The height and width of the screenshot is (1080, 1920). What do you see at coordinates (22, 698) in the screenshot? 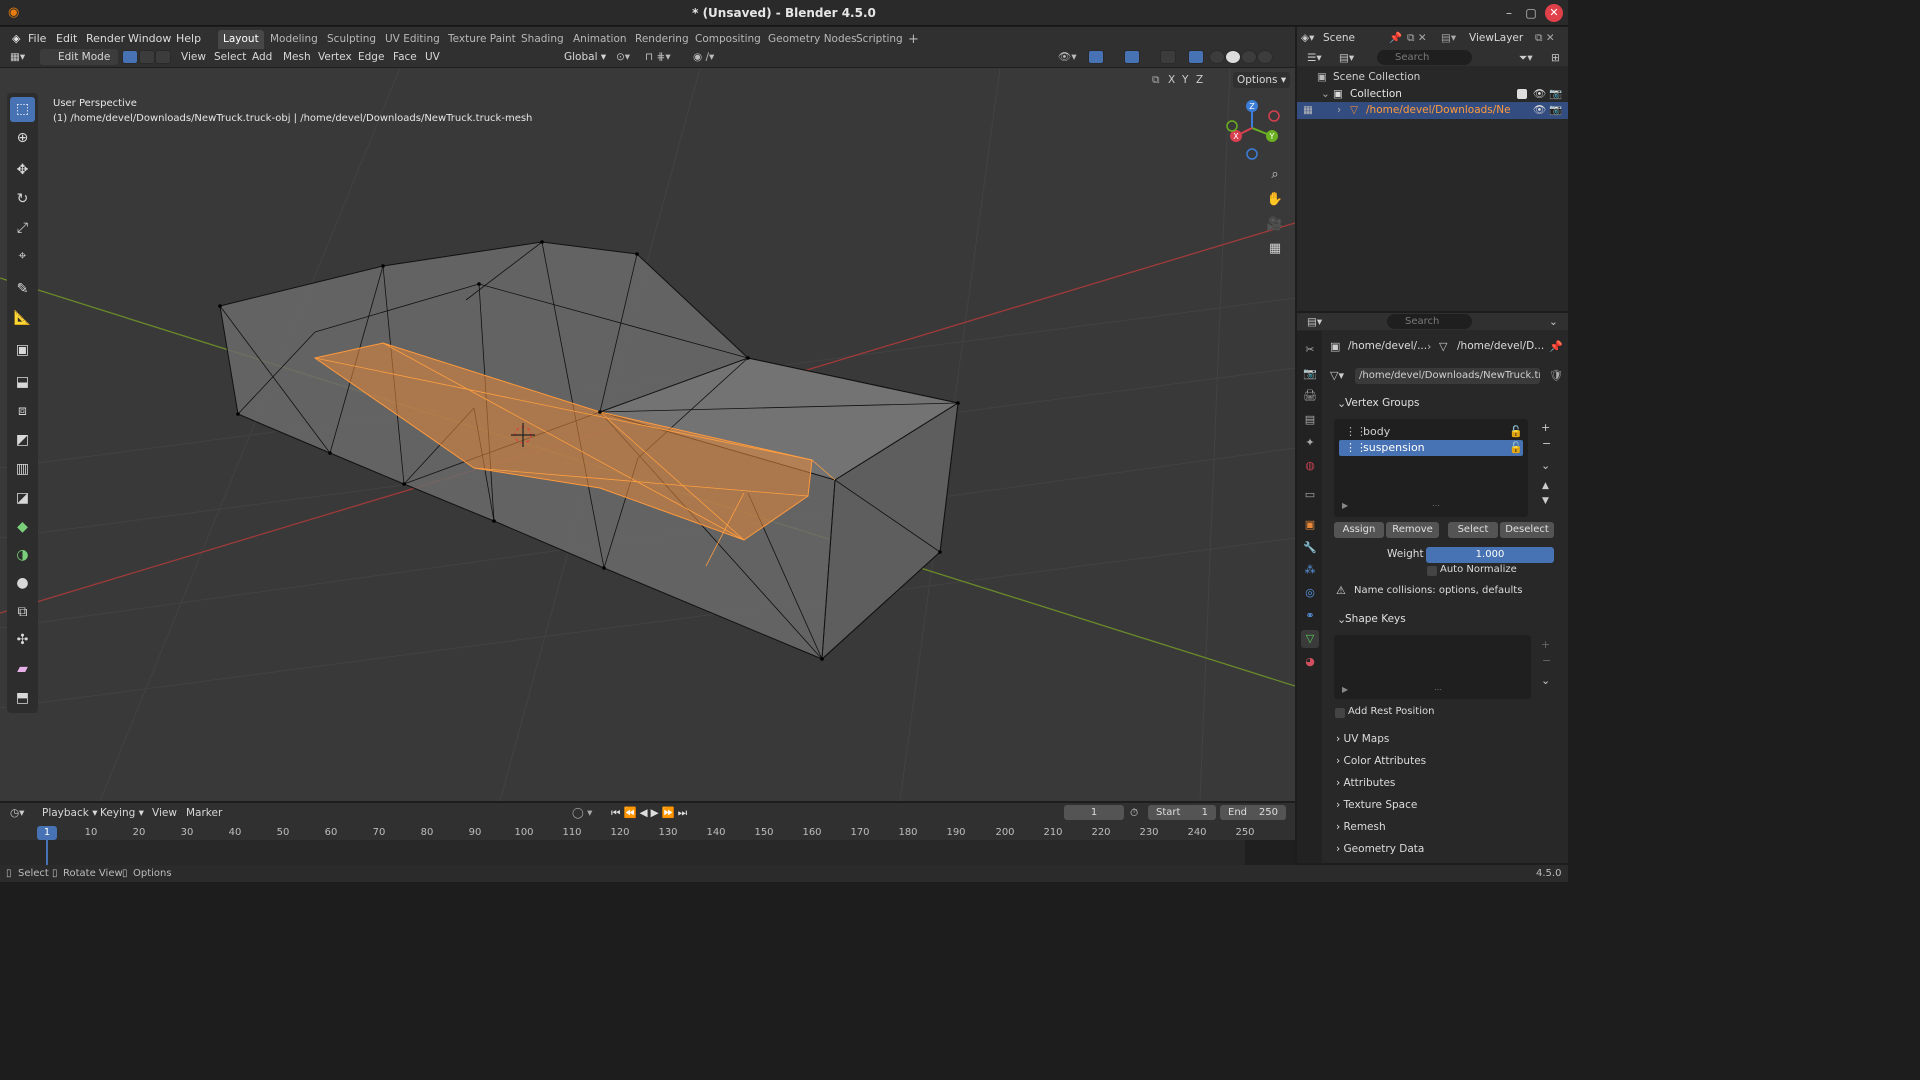
I see `rip-region-tool-icon: ⬒` at bounding box center [22, 698].